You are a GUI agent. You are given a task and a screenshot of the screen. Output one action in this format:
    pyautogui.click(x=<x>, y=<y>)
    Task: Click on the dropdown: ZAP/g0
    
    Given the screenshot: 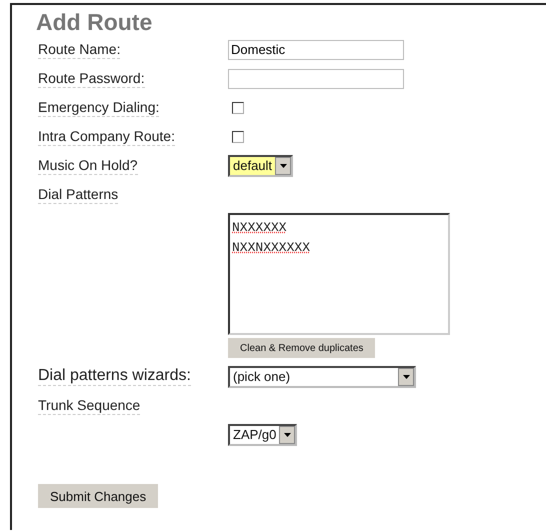 What is the action you would take?
    pyautogui.click(x=263, y=435)
    